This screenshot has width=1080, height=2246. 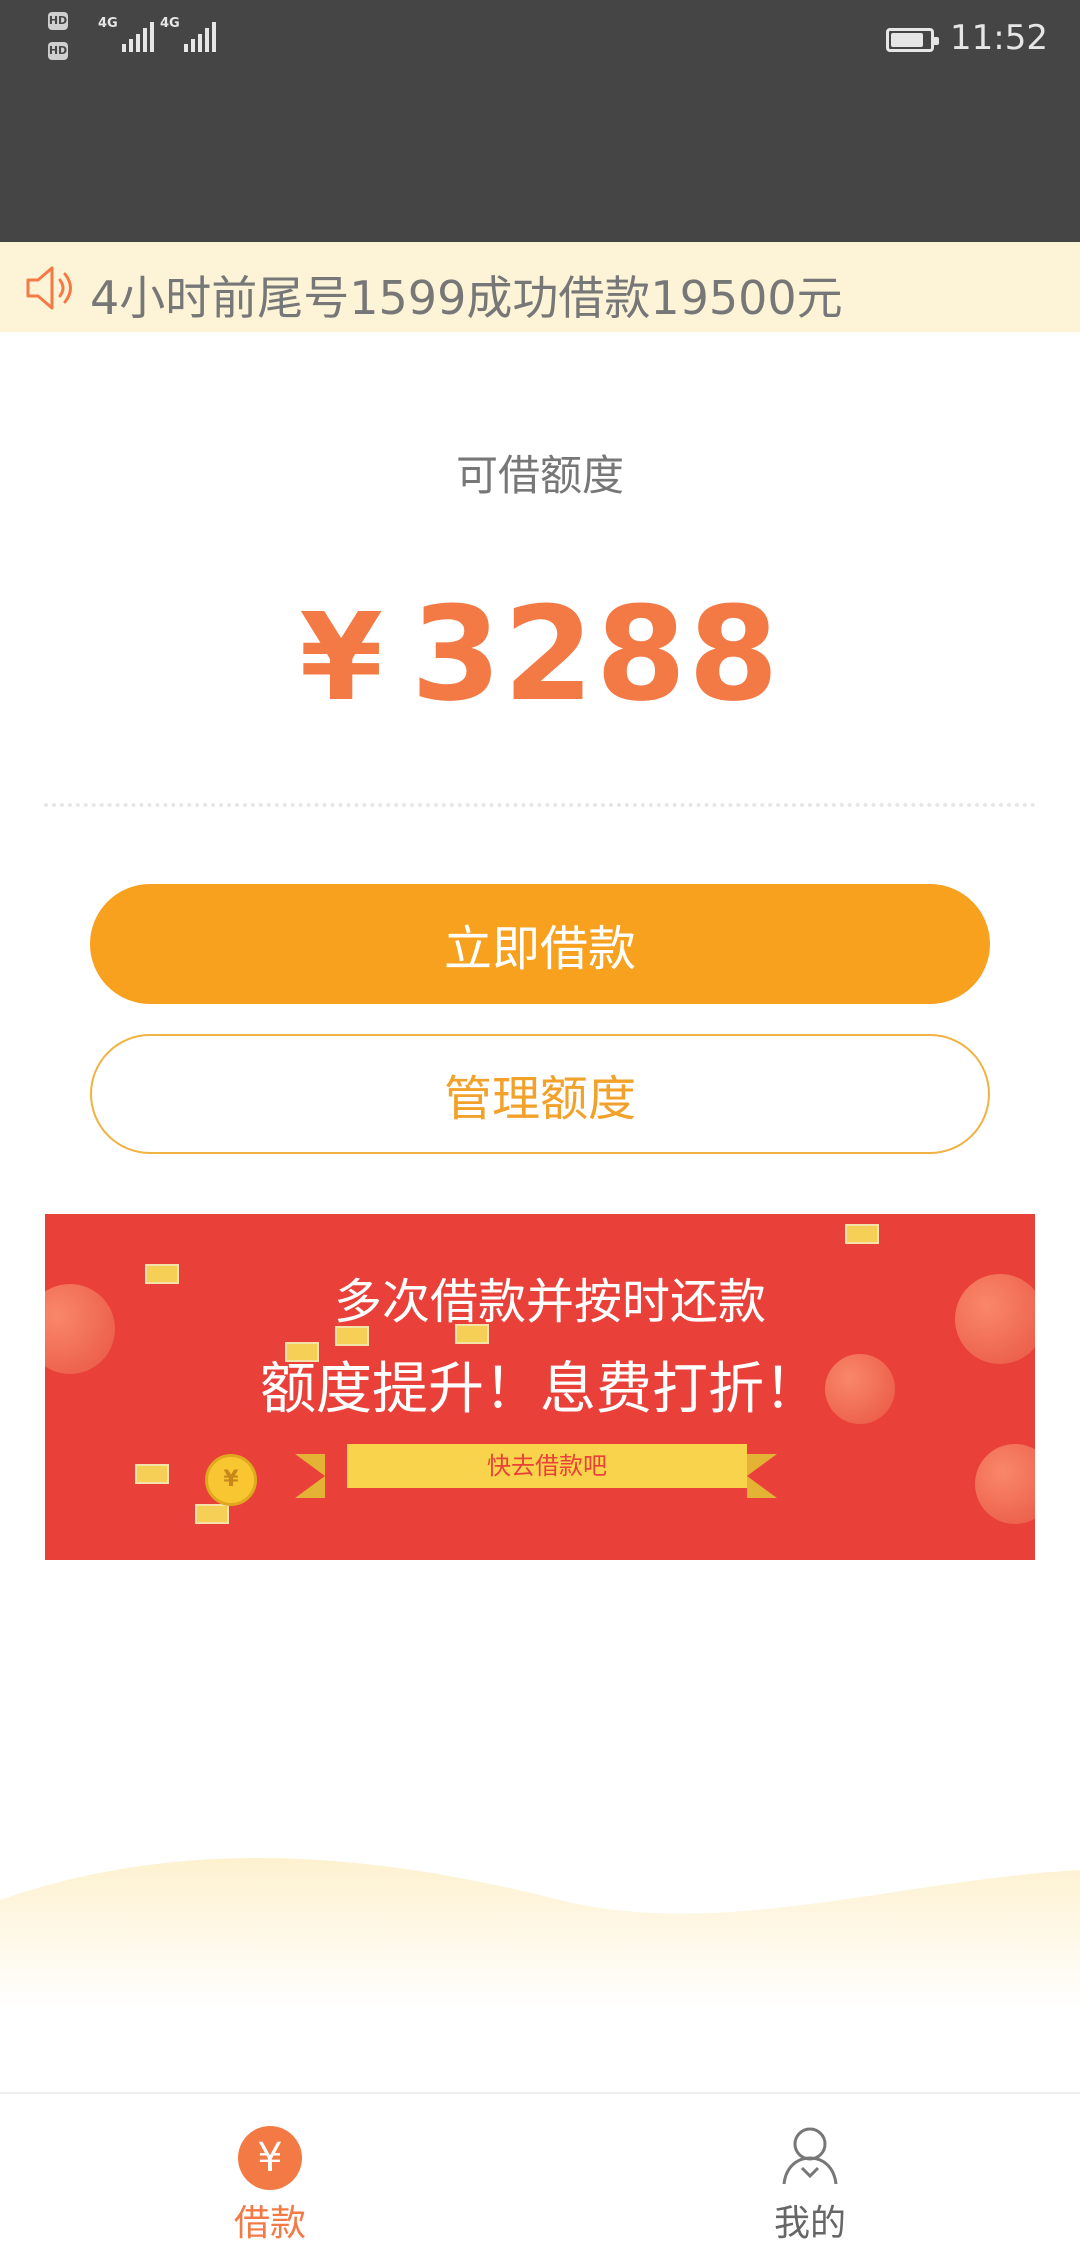 What do you see at coordinates (138, 37) in the screenshot?
I see `signal-bars-sim1-icon` at bounding box center [138, 37].